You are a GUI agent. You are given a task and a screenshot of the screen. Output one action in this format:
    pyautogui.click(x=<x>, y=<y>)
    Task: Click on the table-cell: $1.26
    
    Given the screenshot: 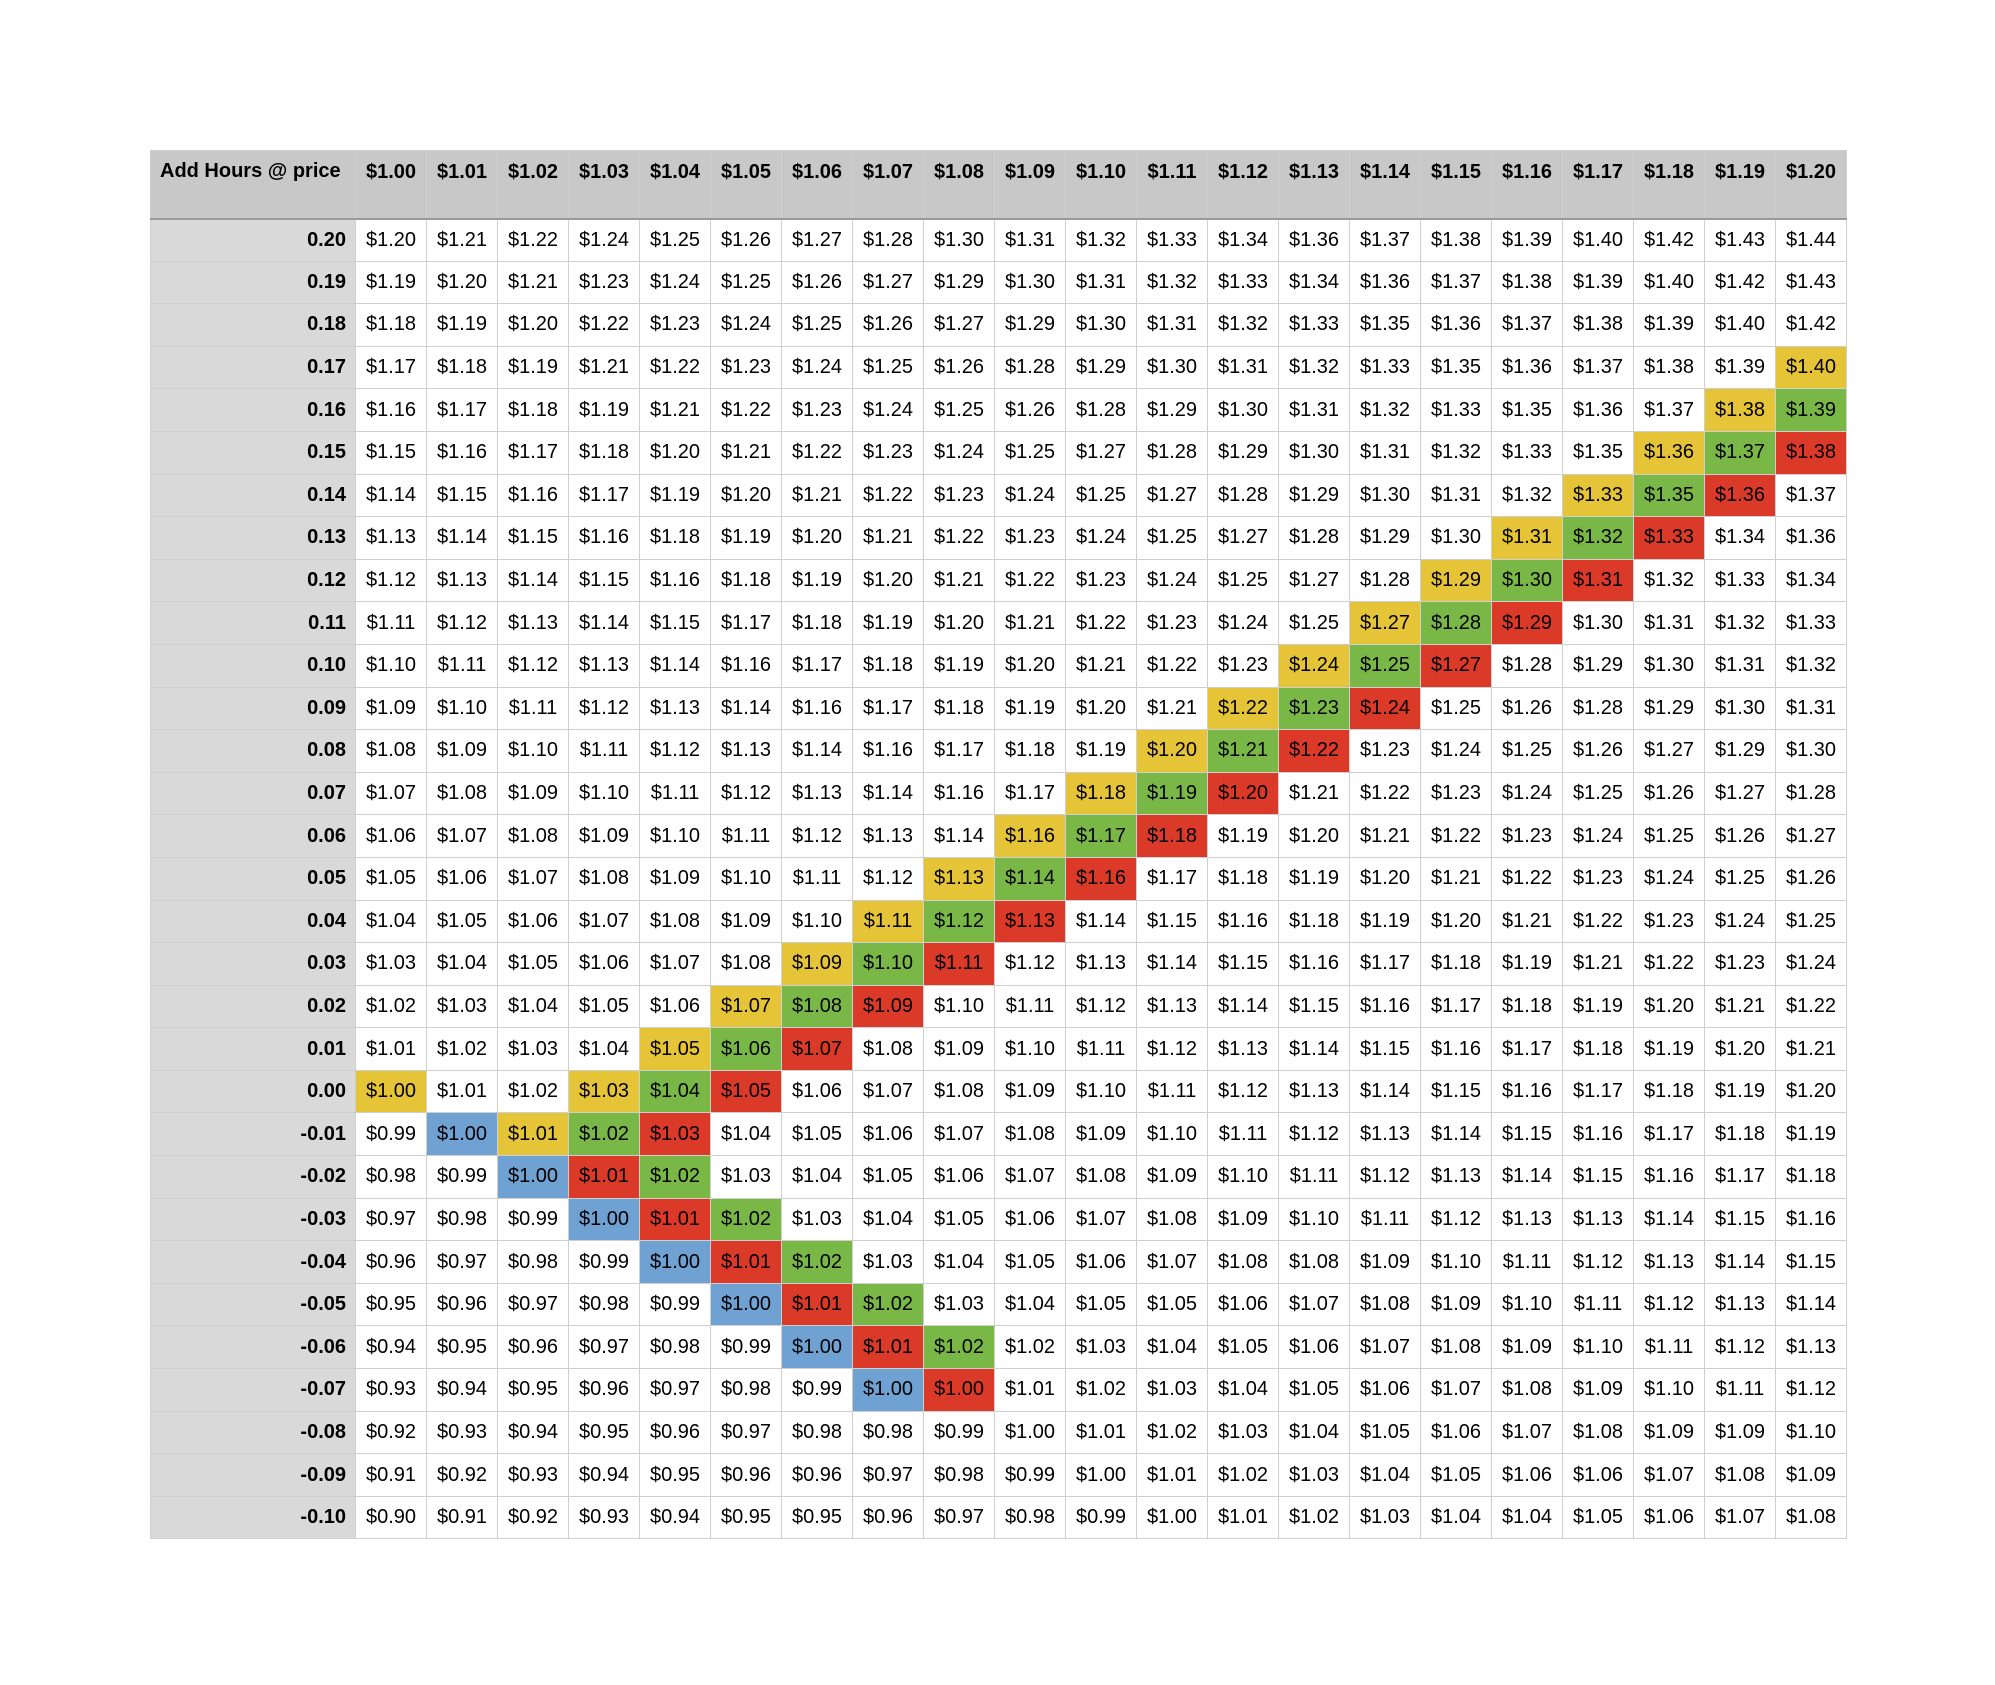 What is the action you would take?
    pyautogui.click(x=1598, y=751)
    